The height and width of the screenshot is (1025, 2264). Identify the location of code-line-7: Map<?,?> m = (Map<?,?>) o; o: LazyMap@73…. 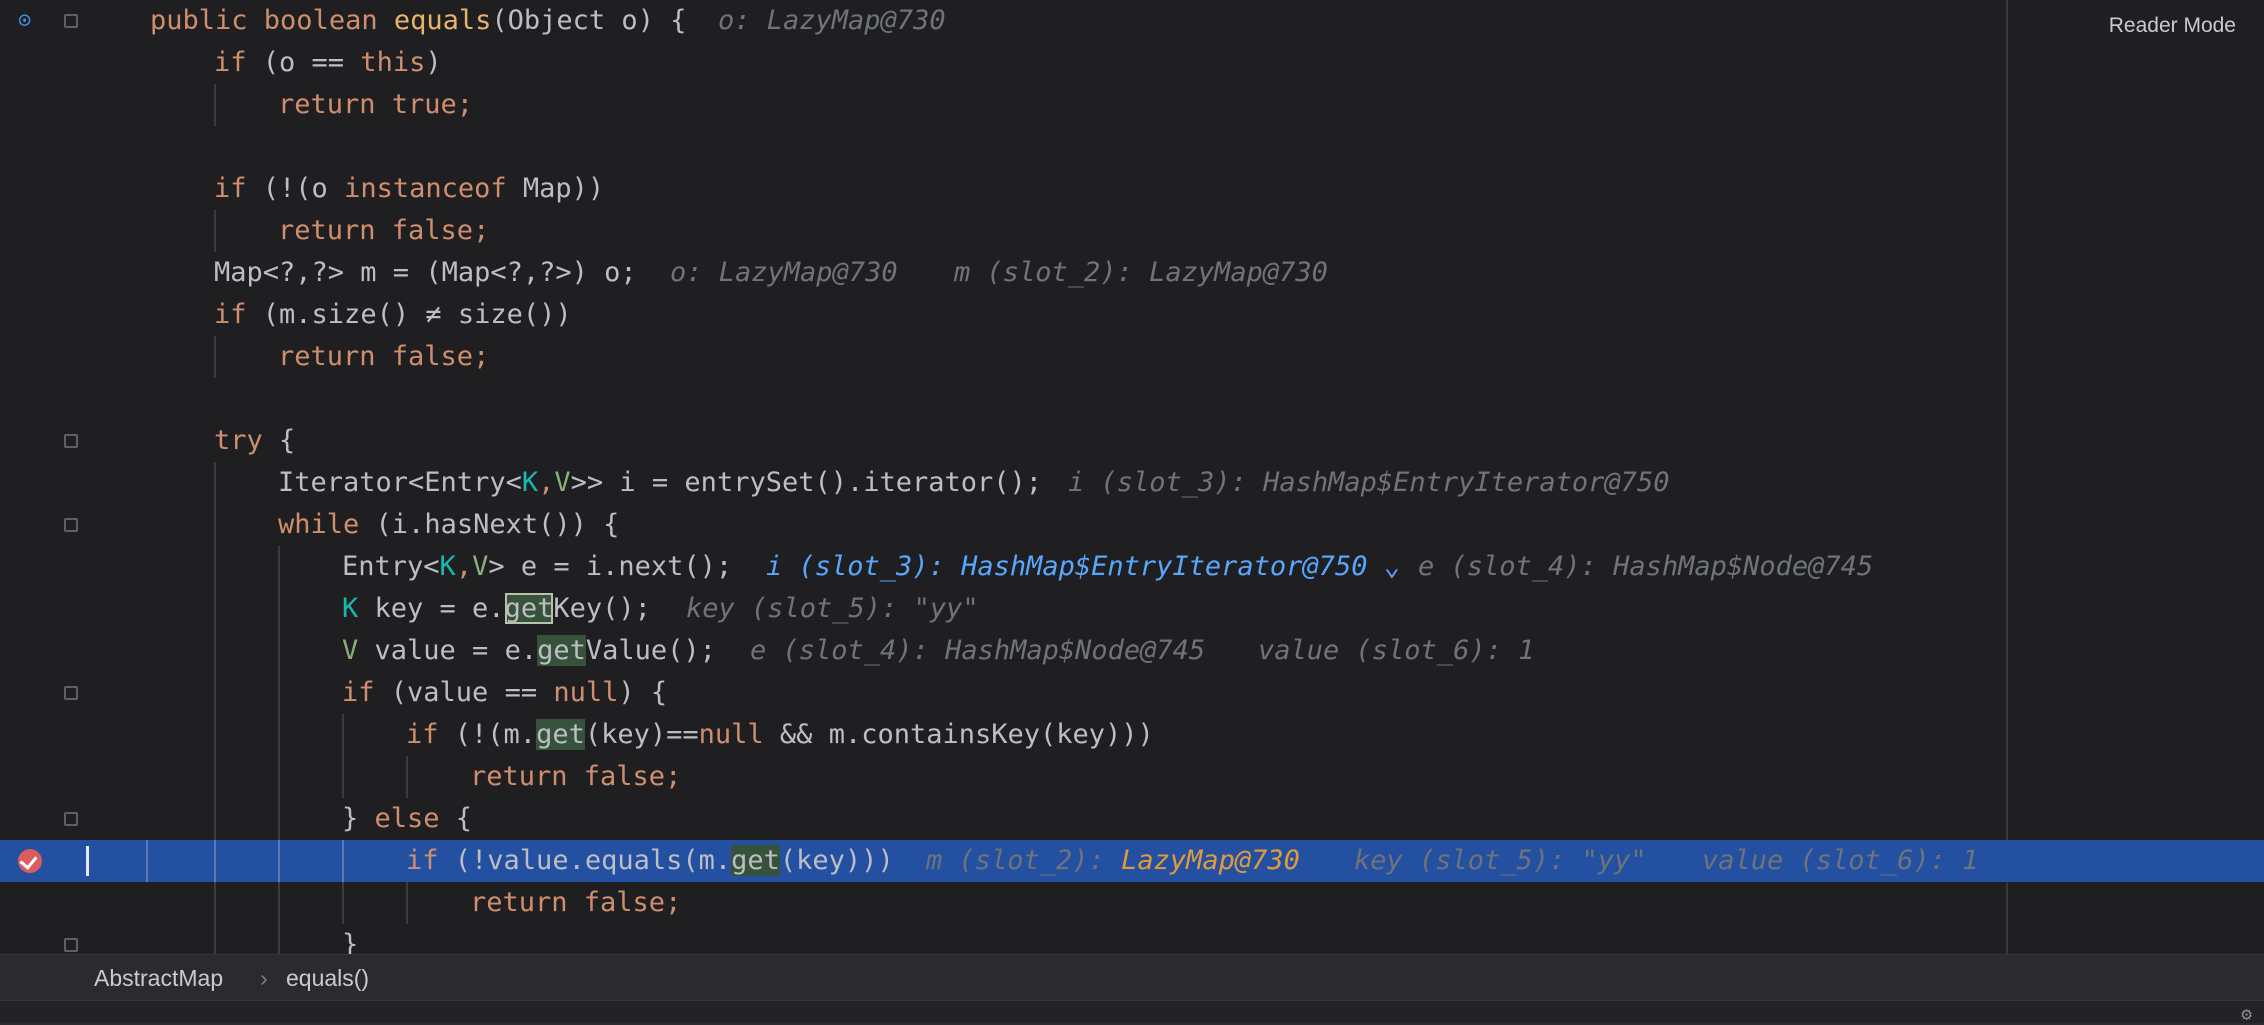
(1132, 273).